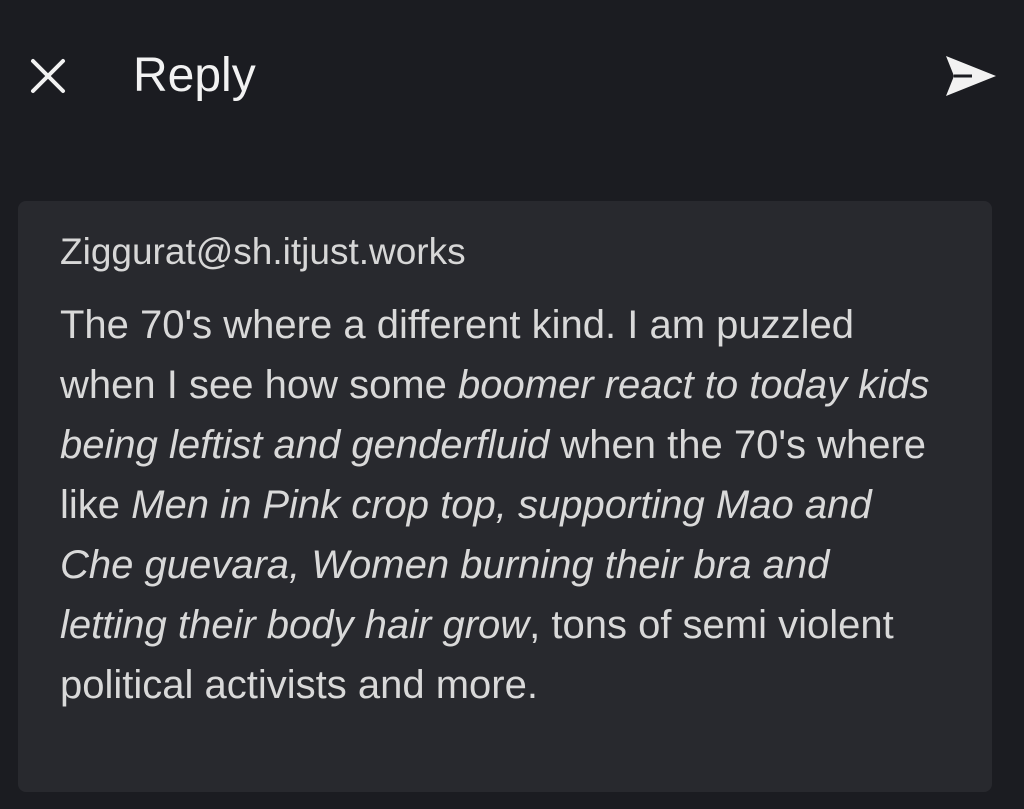 The width and height of the screenshot is (1024, 809). What do you see at coordinates (194, 75) in the screenshot?
I see `page-title: Reply` at bounding box center [194, 75].